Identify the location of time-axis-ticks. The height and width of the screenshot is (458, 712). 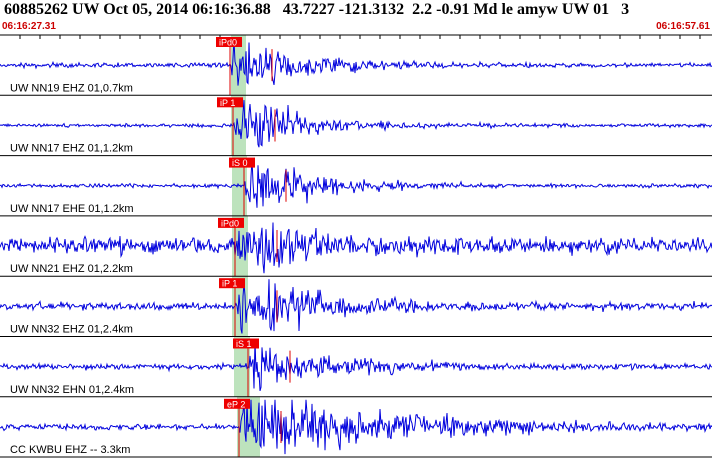
(360, 37).